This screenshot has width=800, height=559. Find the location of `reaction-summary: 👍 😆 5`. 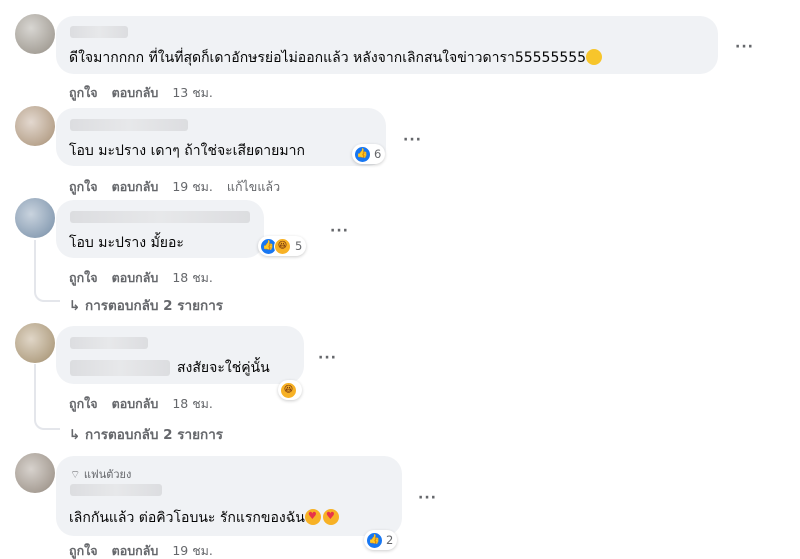

reaction-summary: 👍 😆 5 is located at coordinates (282, 246).